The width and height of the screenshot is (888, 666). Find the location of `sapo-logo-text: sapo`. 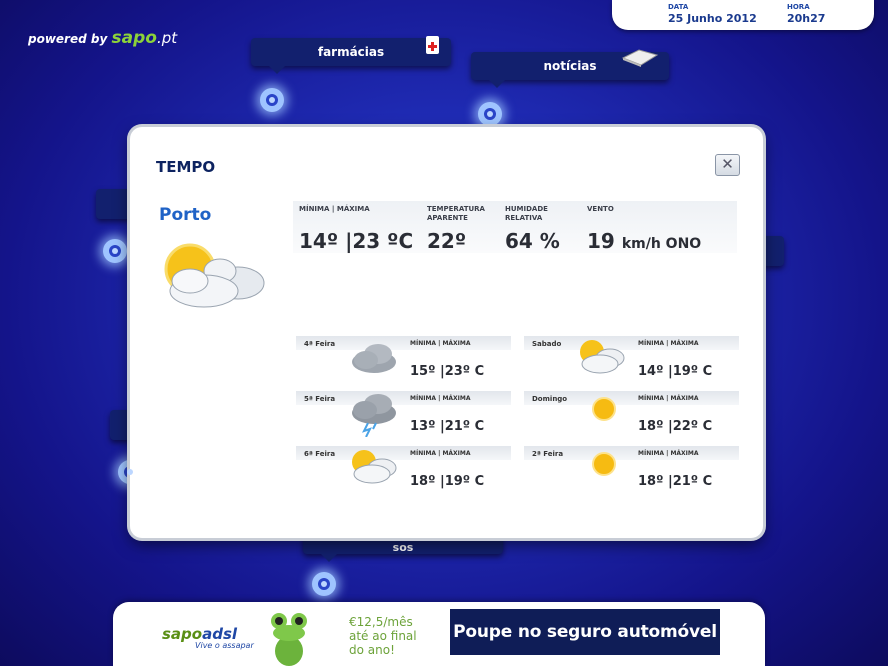

sapo-logo-text: sapo is located at coordinates (134, 38).